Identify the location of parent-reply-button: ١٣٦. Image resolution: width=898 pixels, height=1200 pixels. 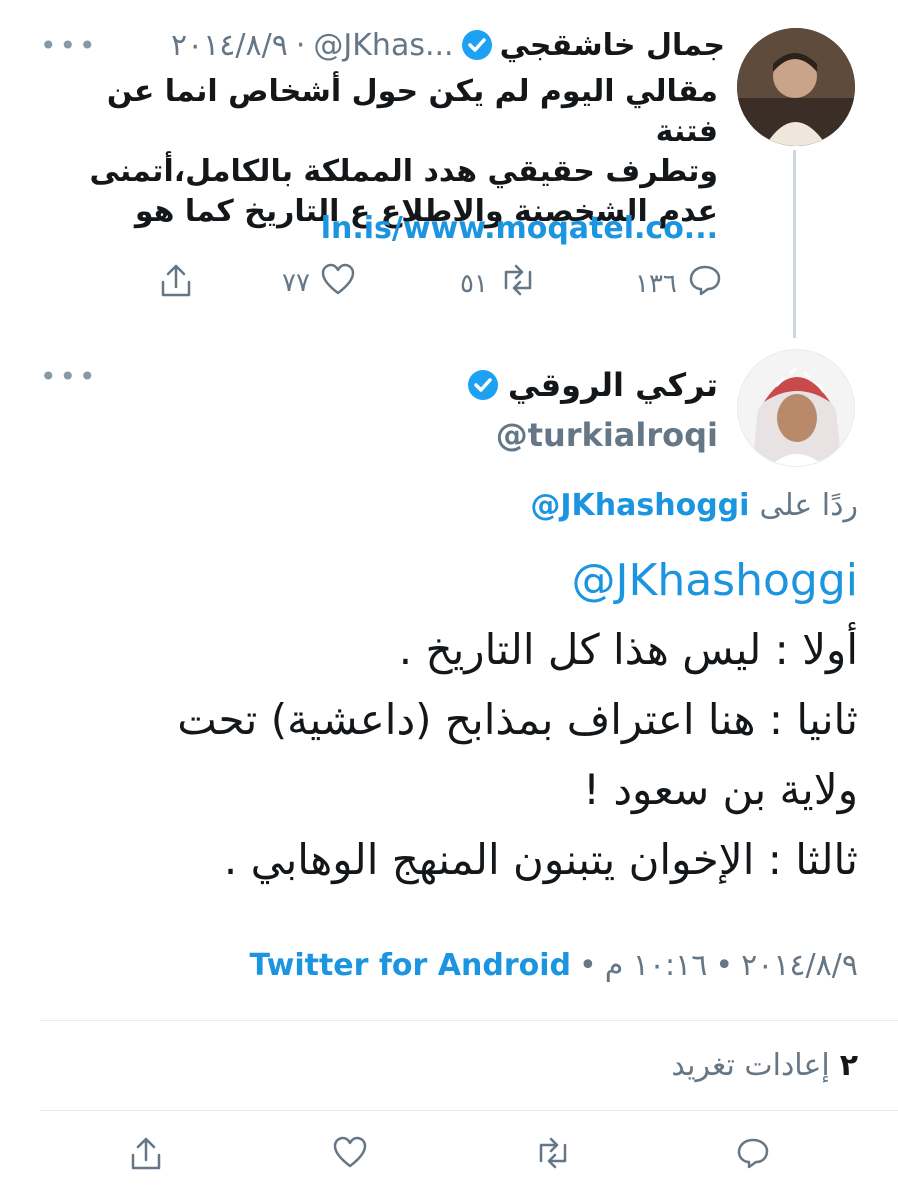
(679, 283).